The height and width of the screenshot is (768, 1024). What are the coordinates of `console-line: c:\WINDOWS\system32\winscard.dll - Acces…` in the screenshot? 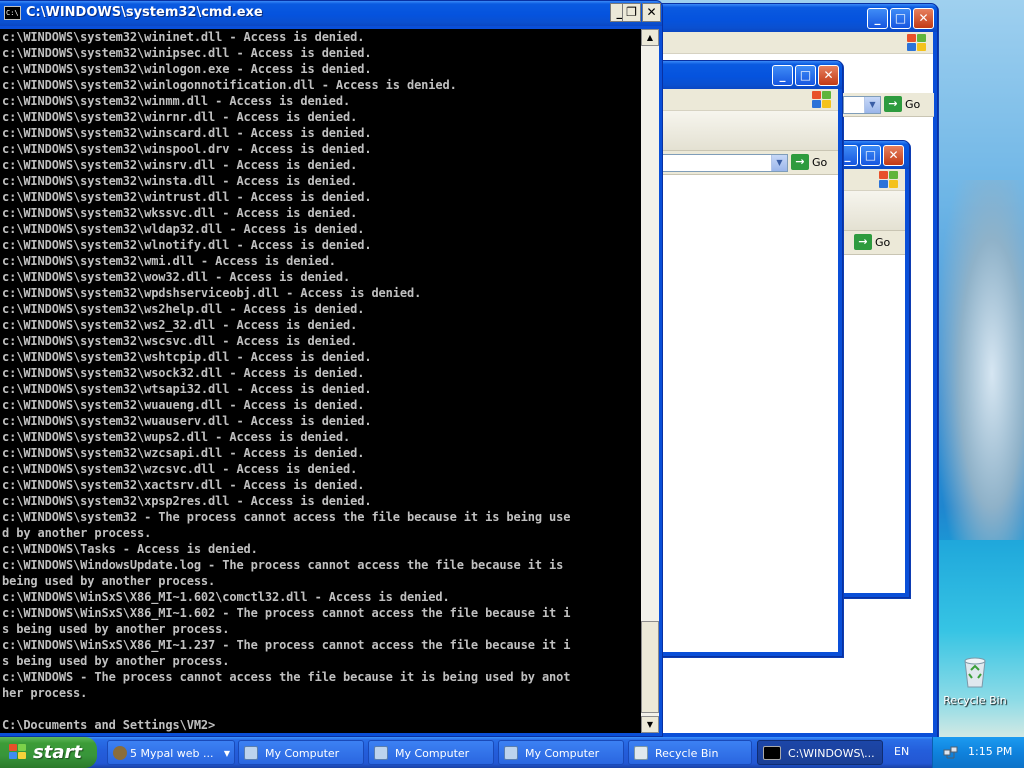 It's located at (187, 133).